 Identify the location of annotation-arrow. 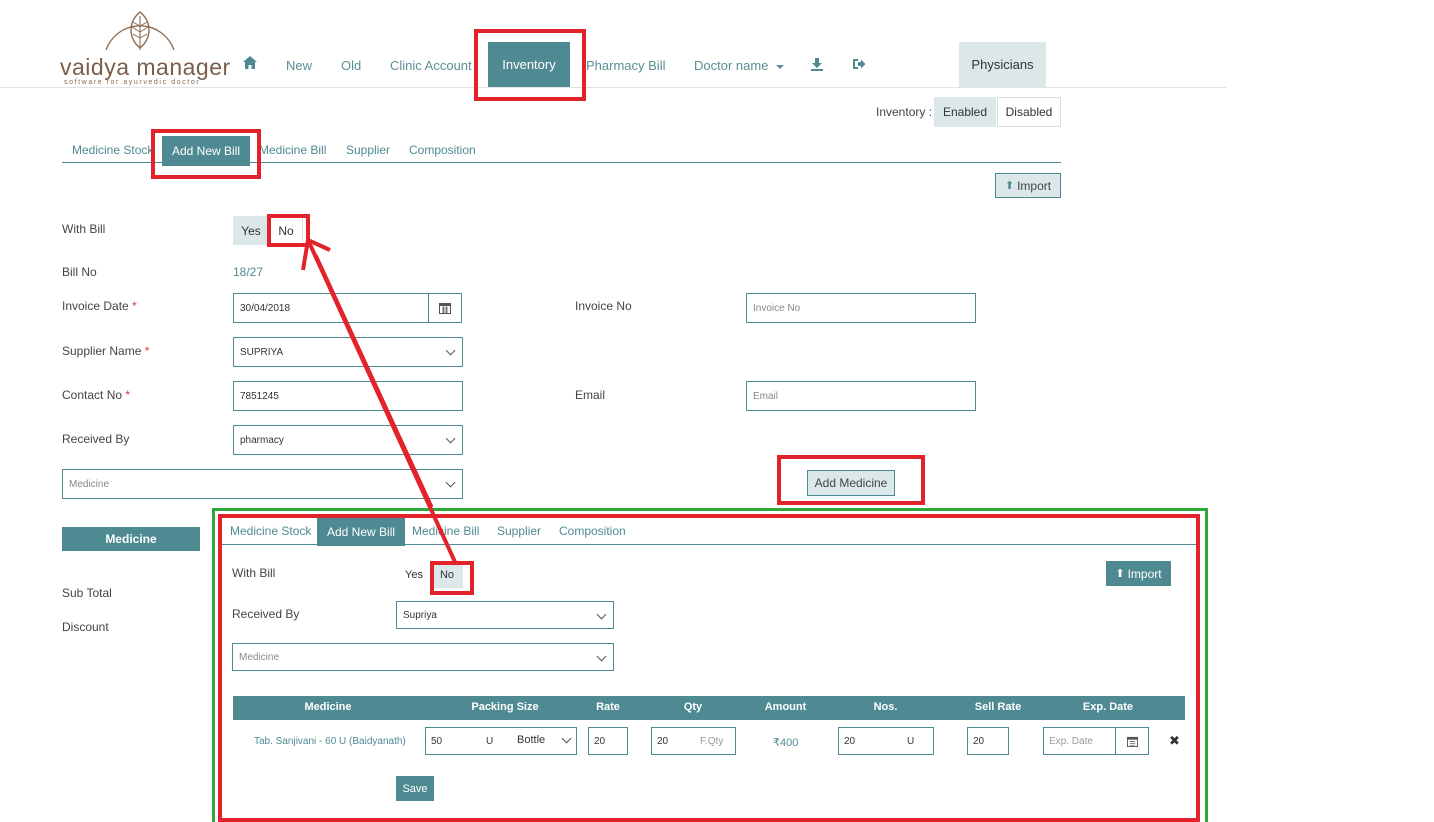
(379, 400).